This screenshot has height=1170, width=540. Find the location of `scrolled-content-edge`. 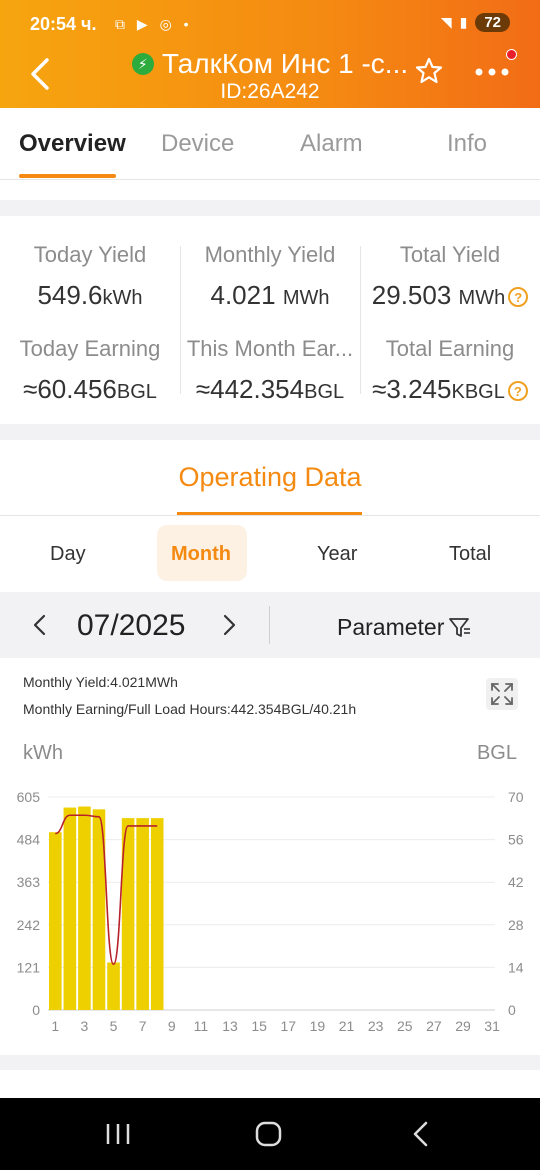

scrolled-content-edge is located at coordinates (270, 190).